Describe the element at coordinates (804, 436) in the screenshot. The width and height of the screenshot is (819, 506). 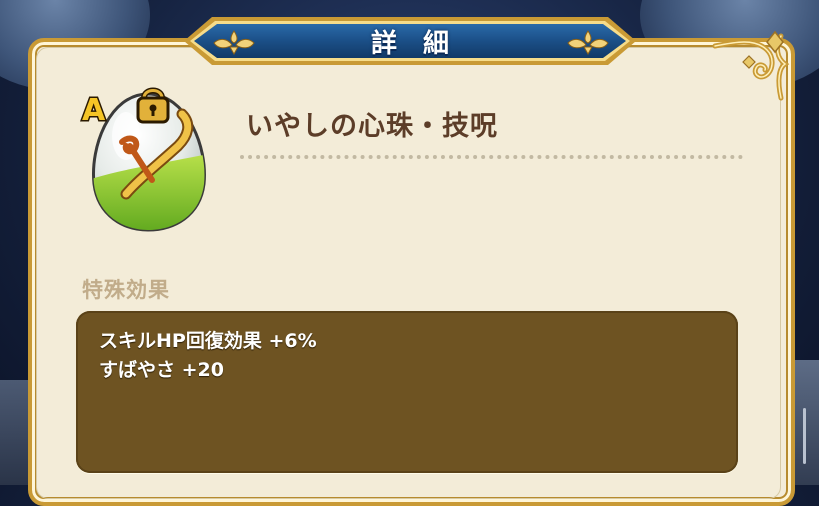
I see `scrollbar-indicator` at that location.